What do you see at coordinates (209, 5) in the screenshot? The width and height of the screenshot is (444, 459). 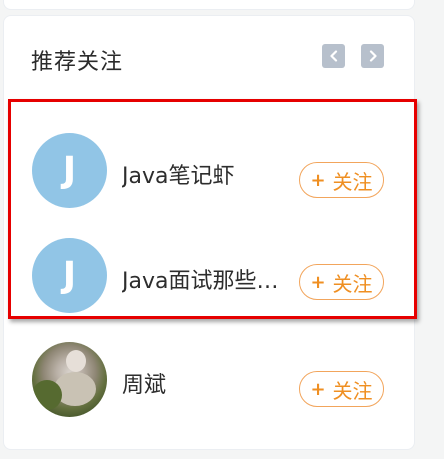 I see `previous-card-edge` at bounding box center [209, 5].